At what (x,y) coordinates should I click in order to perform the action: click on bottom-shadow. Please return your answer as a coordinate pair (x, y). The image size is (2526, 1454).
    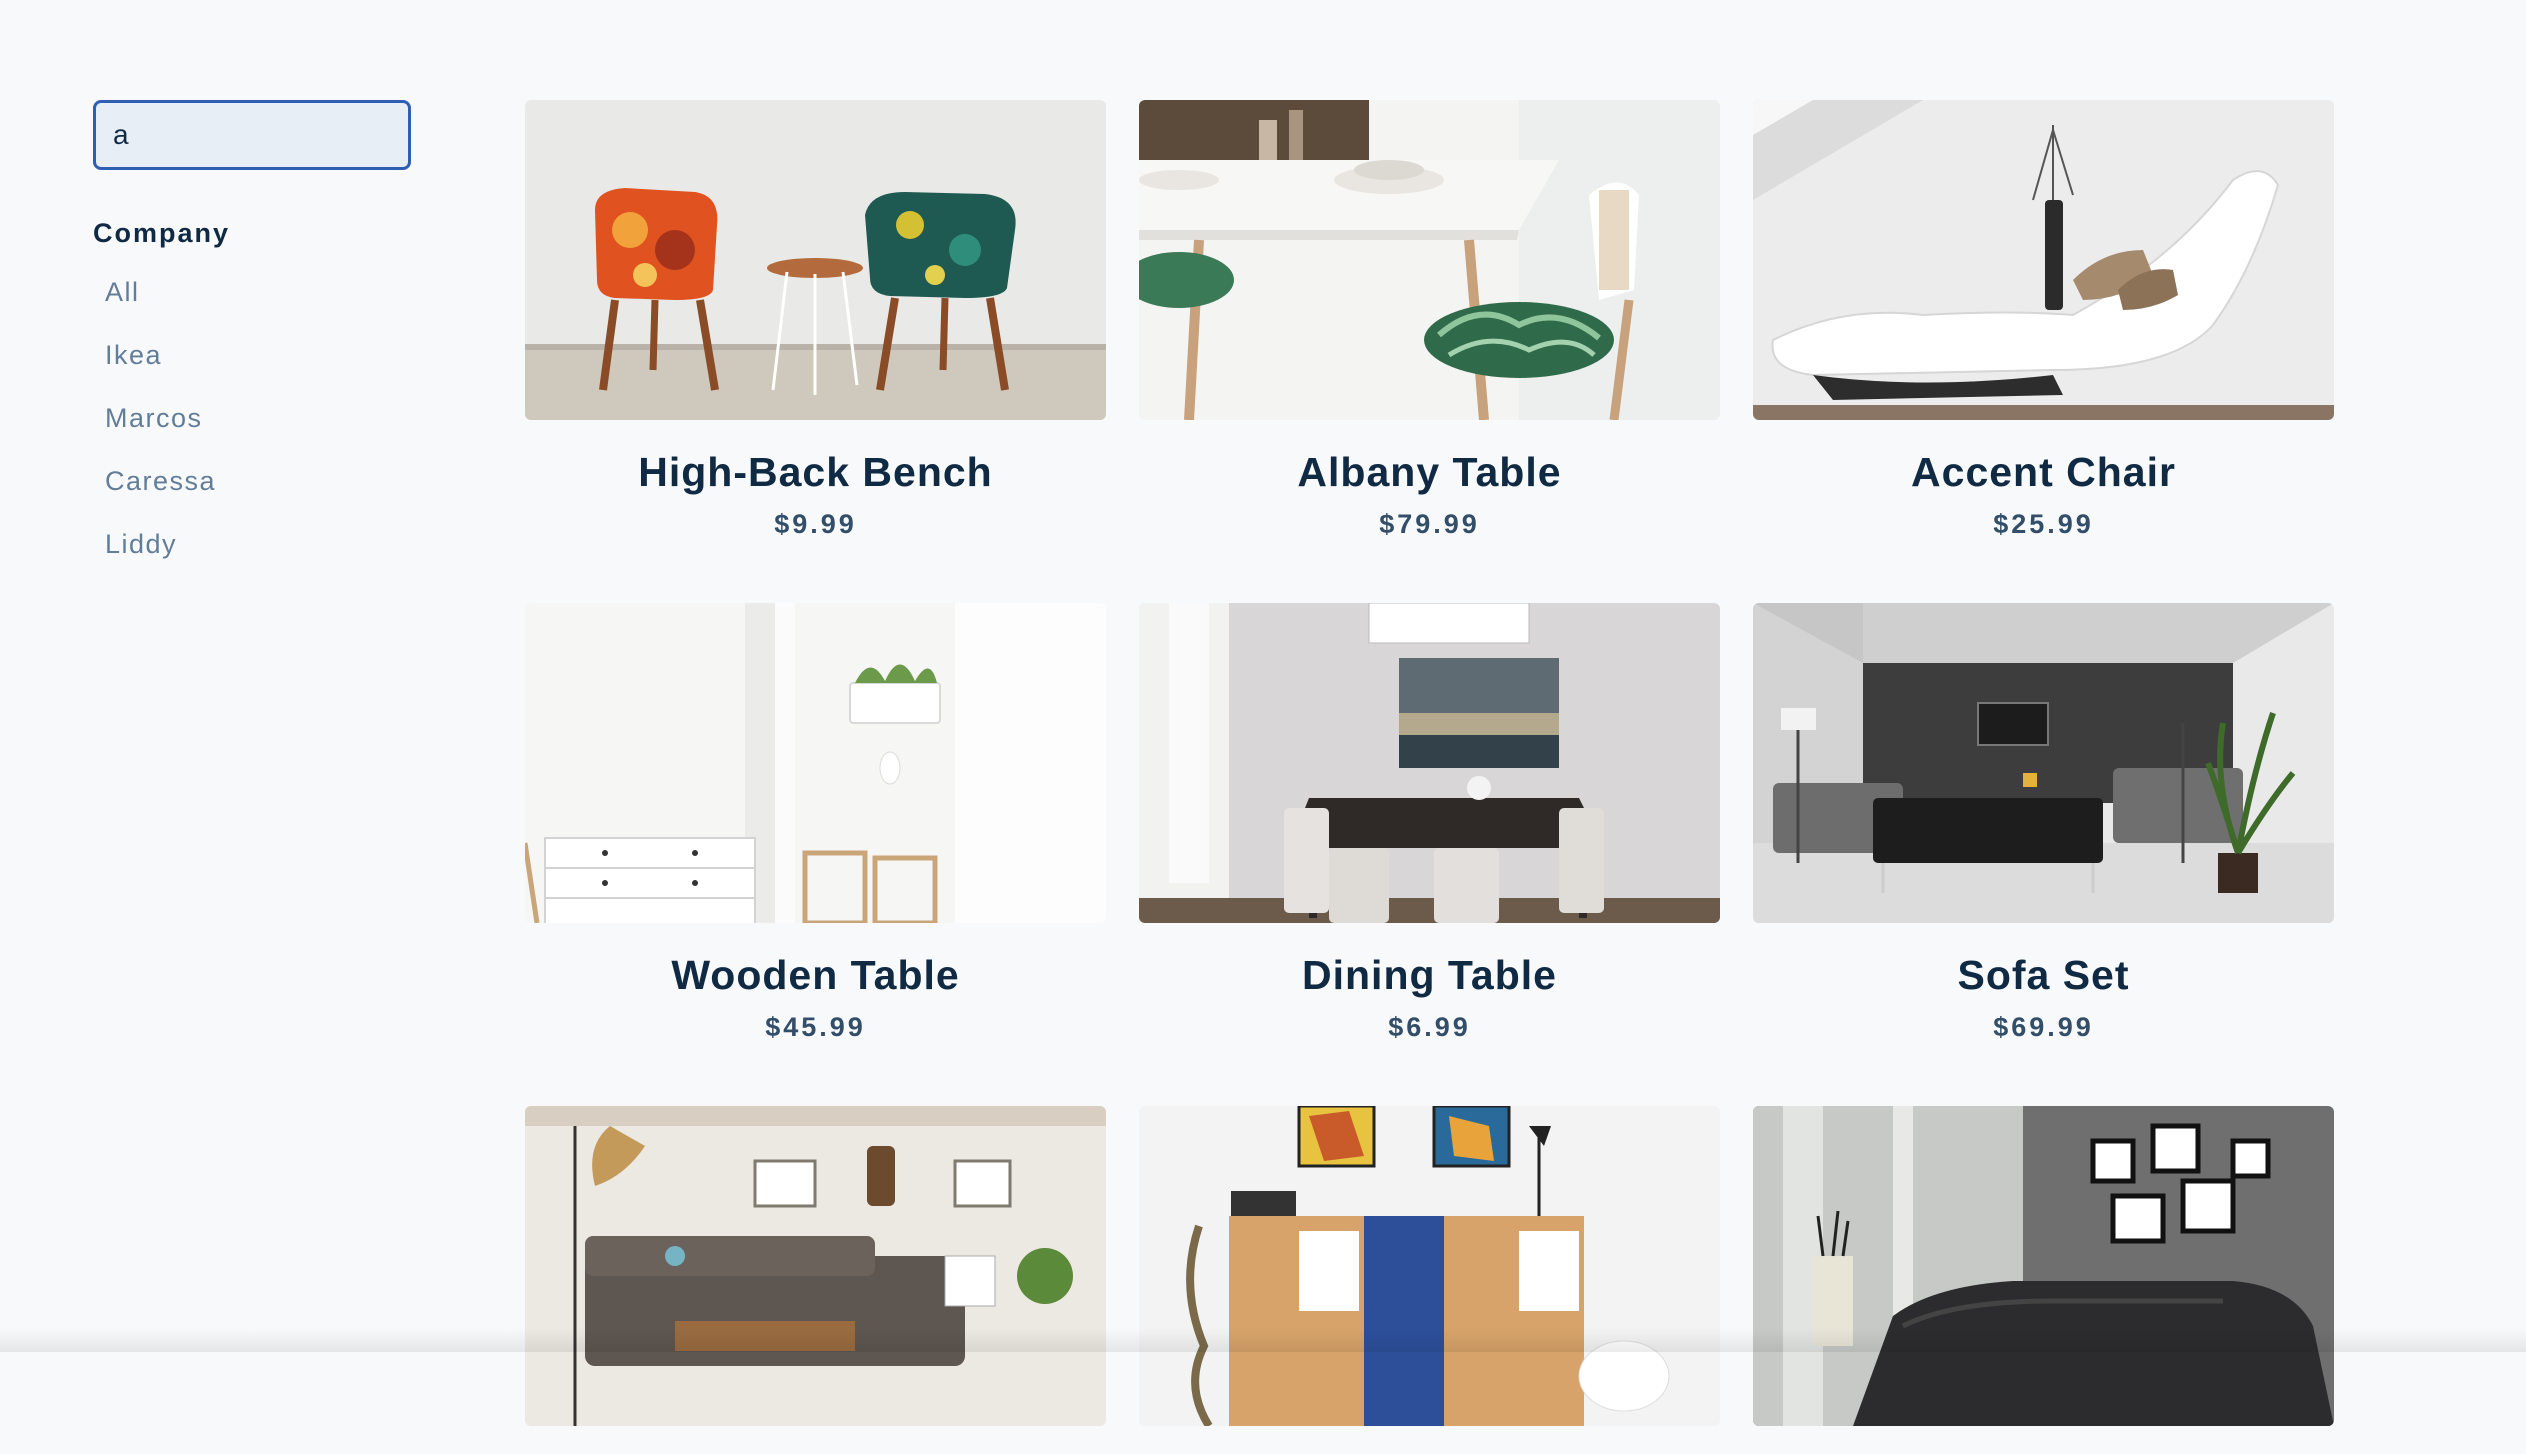
    Looking at the image, I should click on (1263, 1340).